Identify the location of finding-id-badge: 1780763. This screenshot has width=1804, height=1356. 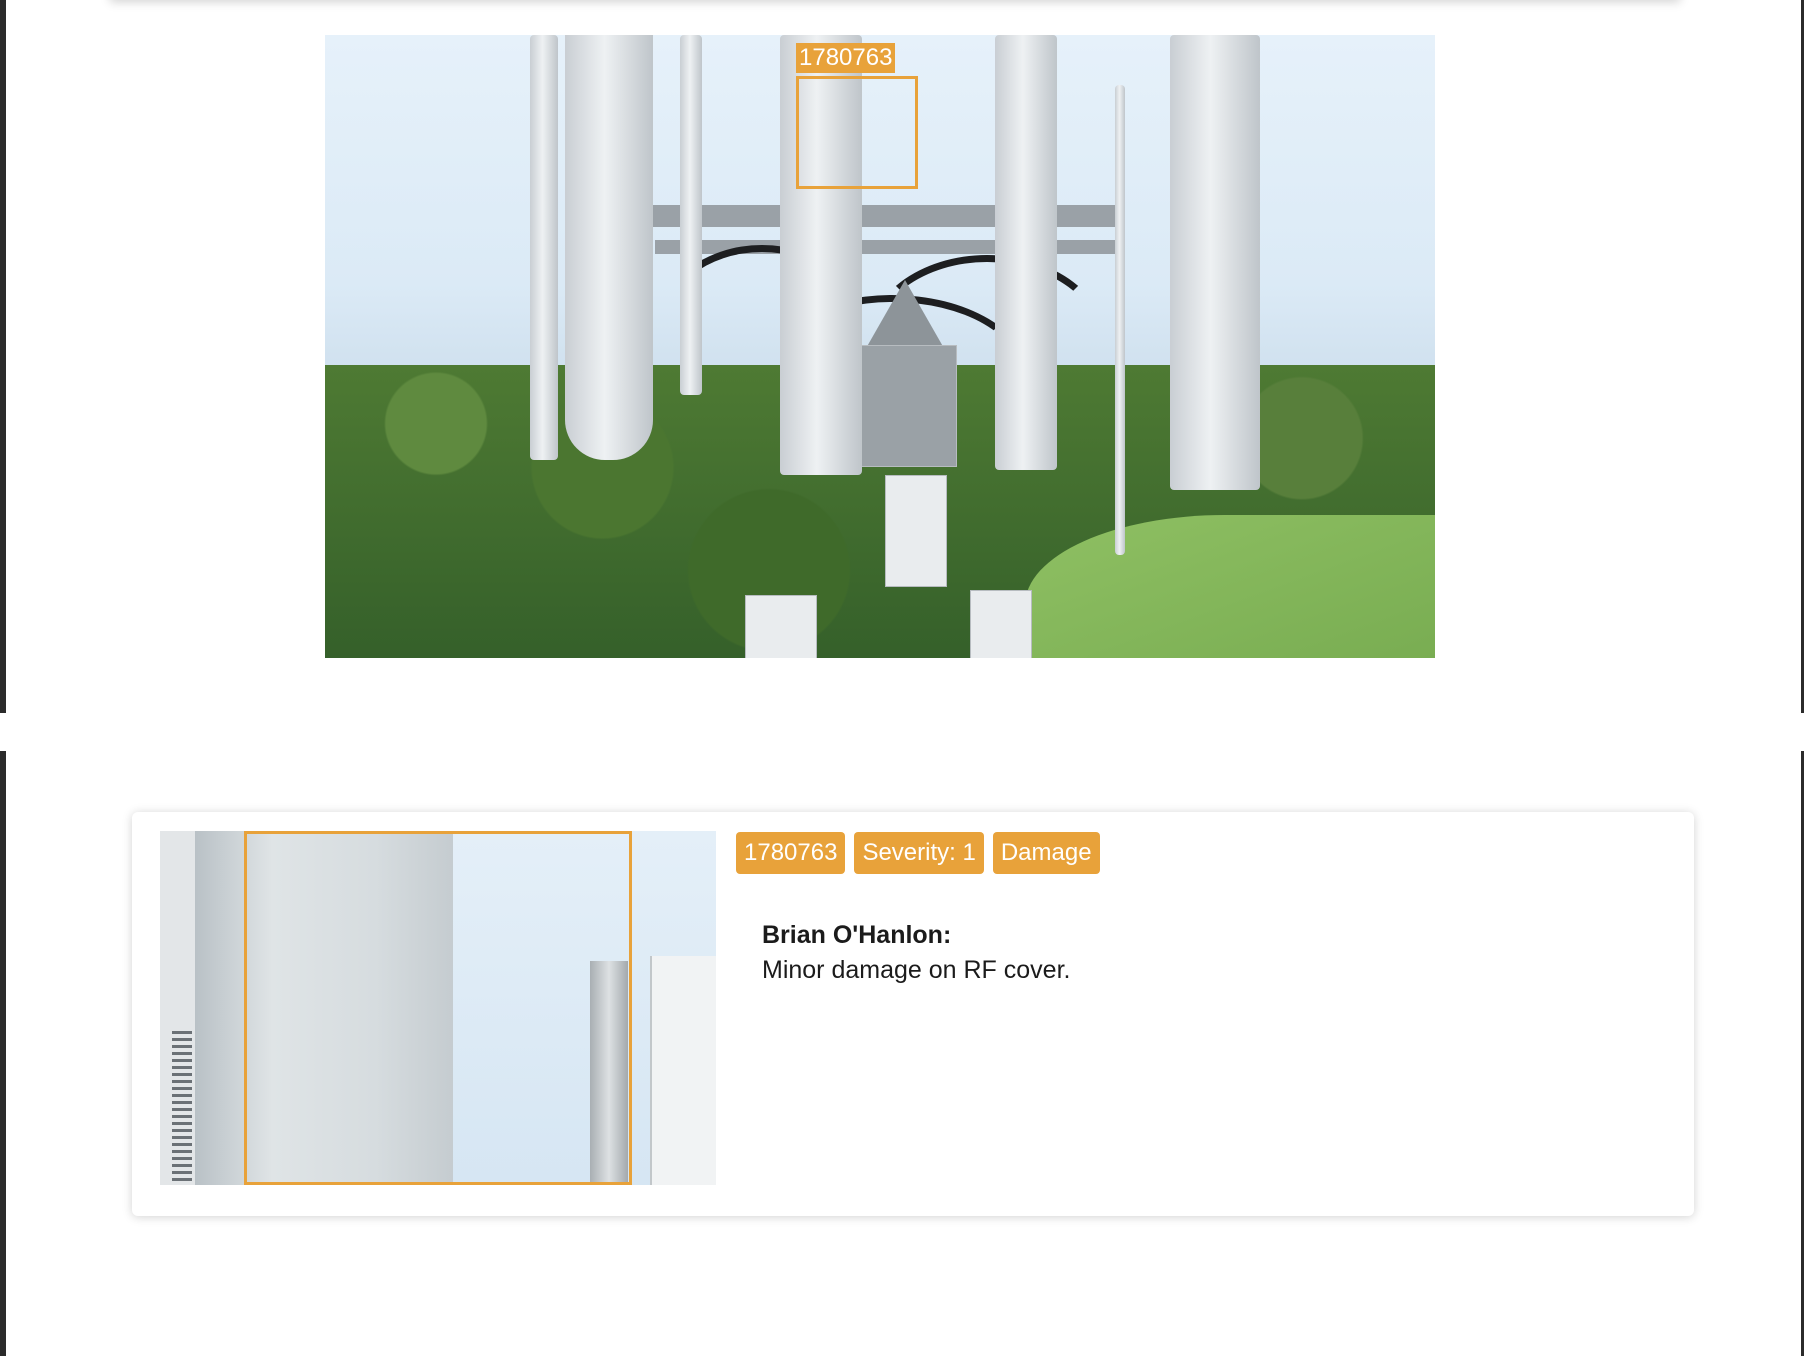
(791, 853).